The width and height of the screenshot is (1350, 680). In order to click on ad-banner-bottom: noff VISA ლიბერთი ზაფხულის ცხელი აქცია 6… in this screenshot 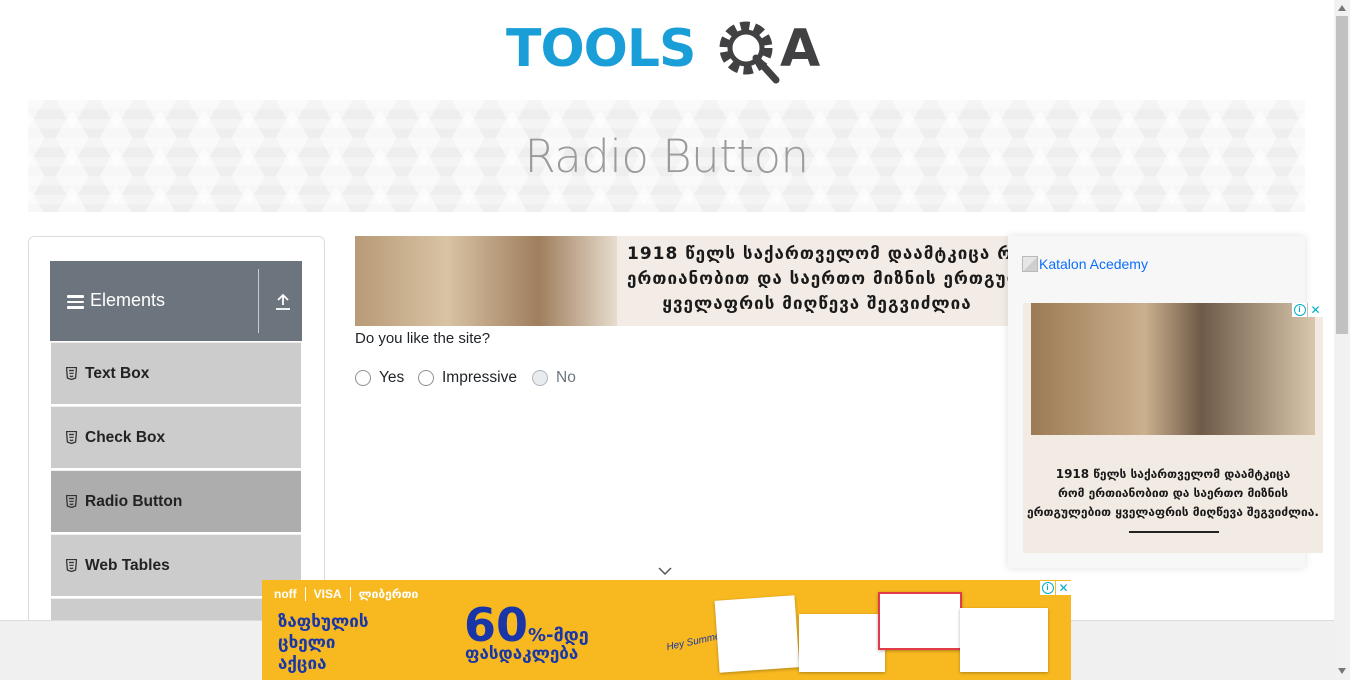, I will do `click(666, 630)`.